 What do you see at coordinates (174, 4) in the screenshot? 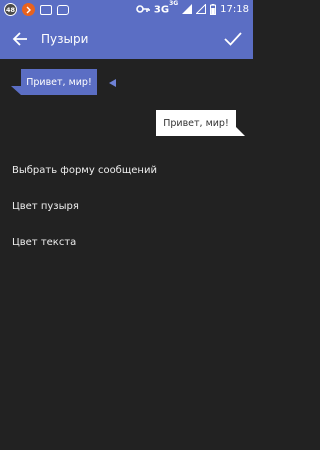
I see `network-sup: 3G` at bounding box center [174, 4].